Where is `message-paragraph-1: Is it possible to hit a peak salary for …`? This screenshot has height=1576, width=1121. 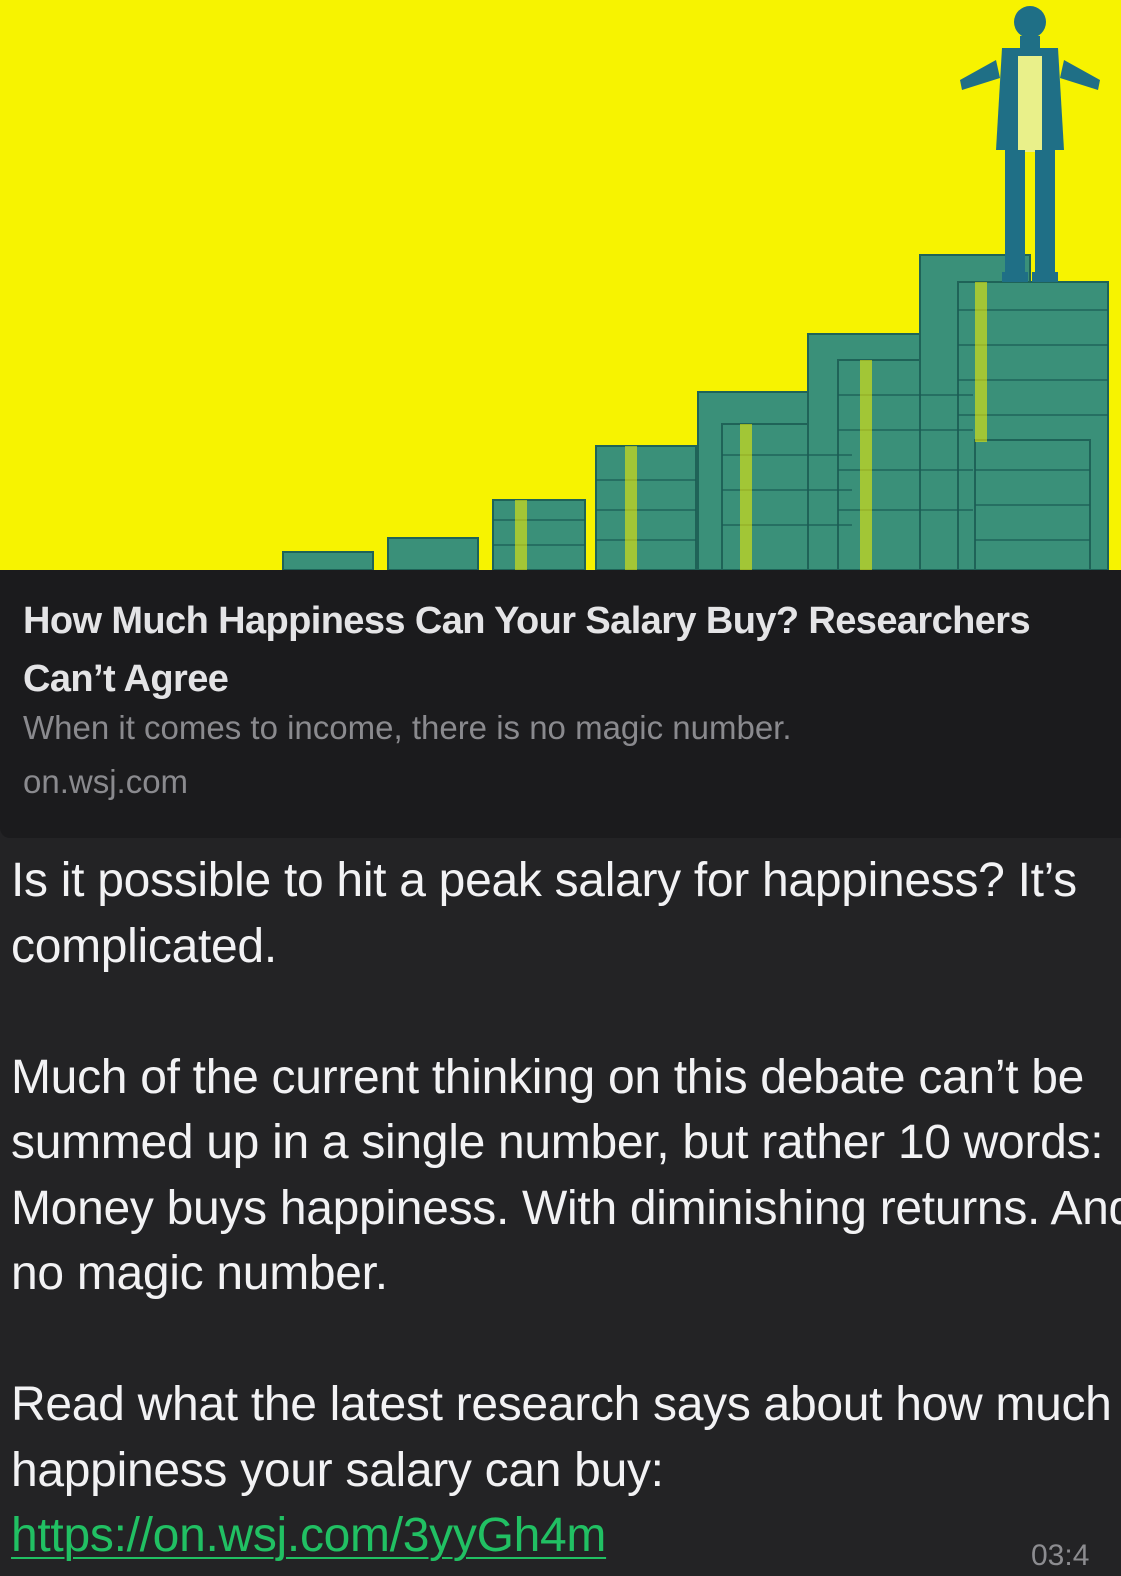 message-paragraph-1: Is it possible to hit a peak salary for … is located at coordinates (544, 913).